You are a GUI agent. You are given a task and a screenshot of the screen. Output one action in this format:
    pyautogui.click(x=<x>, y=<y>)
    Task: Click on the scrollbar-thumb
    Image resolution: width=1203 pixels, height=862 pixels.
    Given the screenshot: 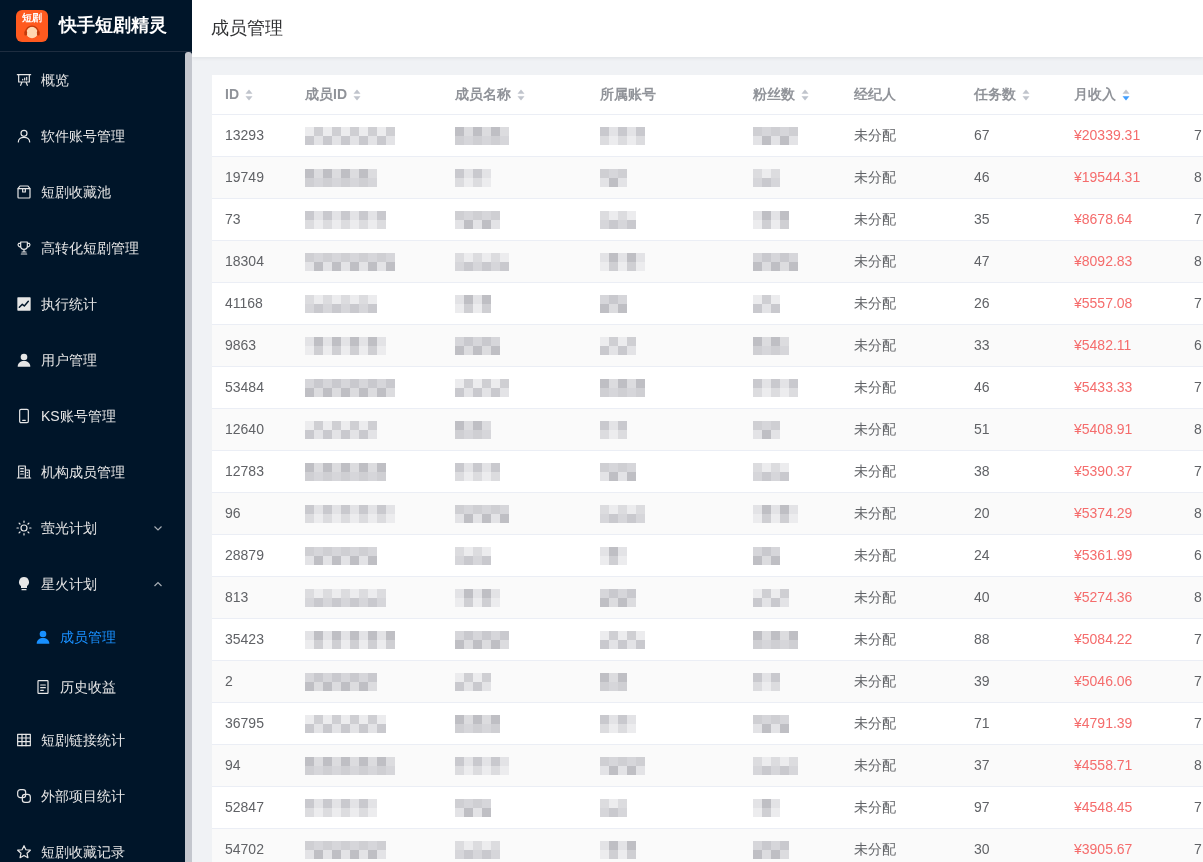 What is the action you would take?
    pyautogui.click(x=188, y=457)
    